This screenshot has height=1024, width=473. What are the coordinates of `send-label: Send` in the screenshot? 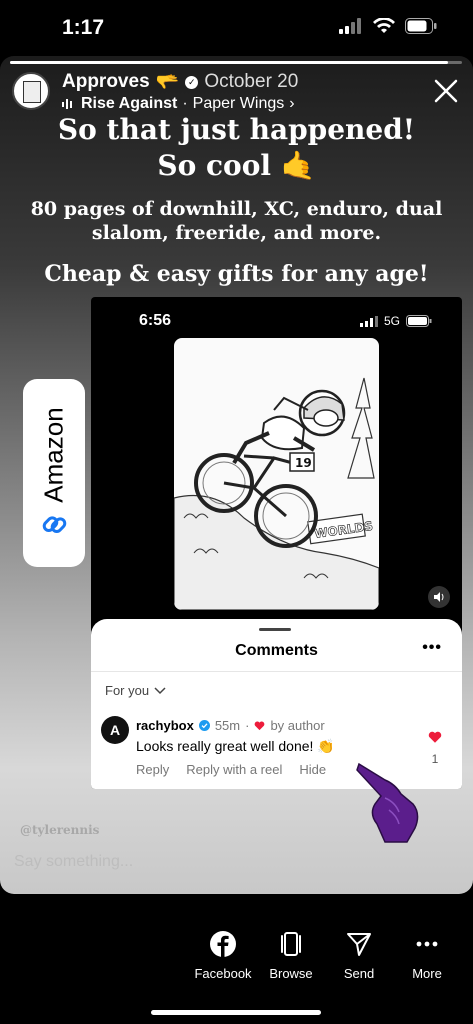 It's located at (359, 973).